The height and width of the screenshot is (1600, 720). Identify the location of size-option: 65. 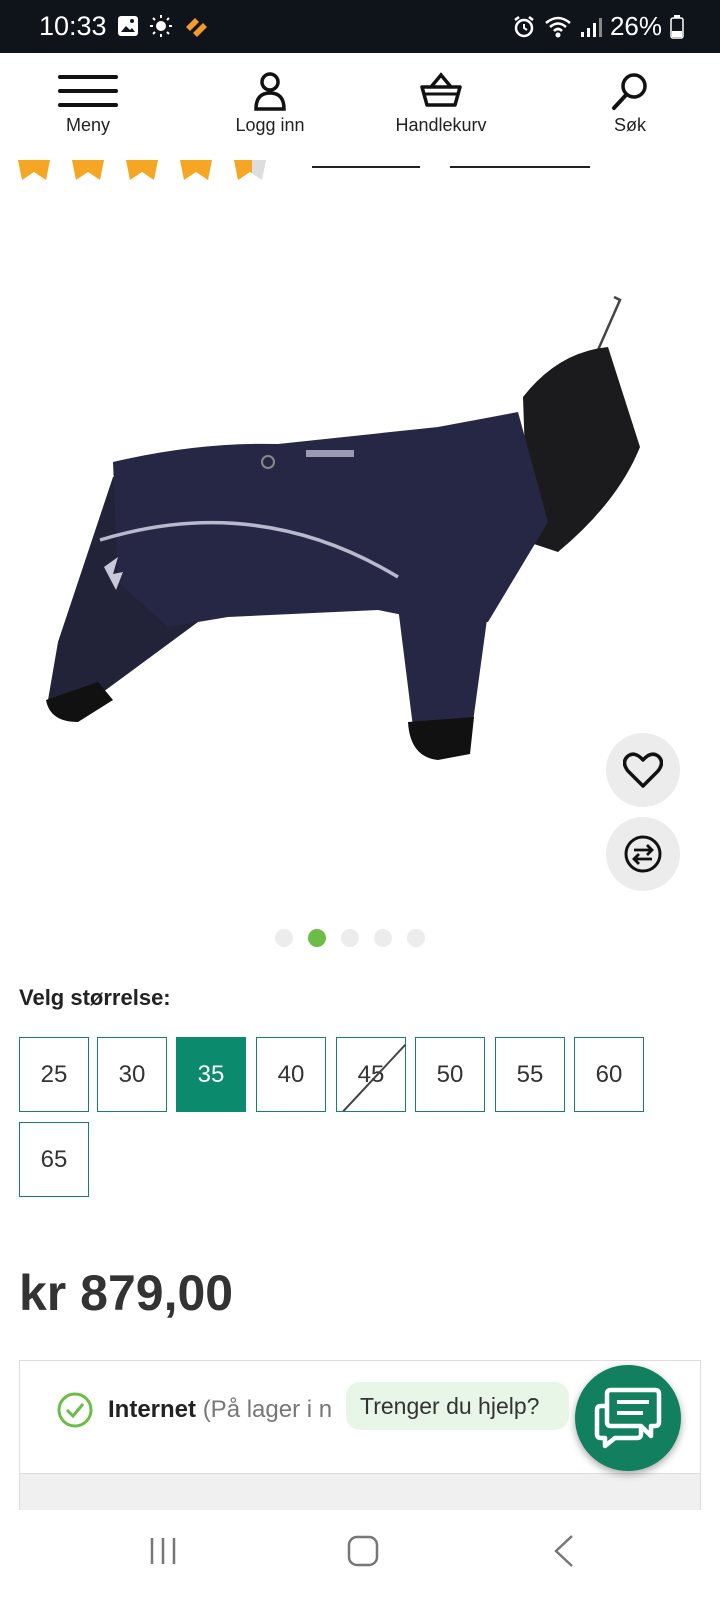
(54, 1159).